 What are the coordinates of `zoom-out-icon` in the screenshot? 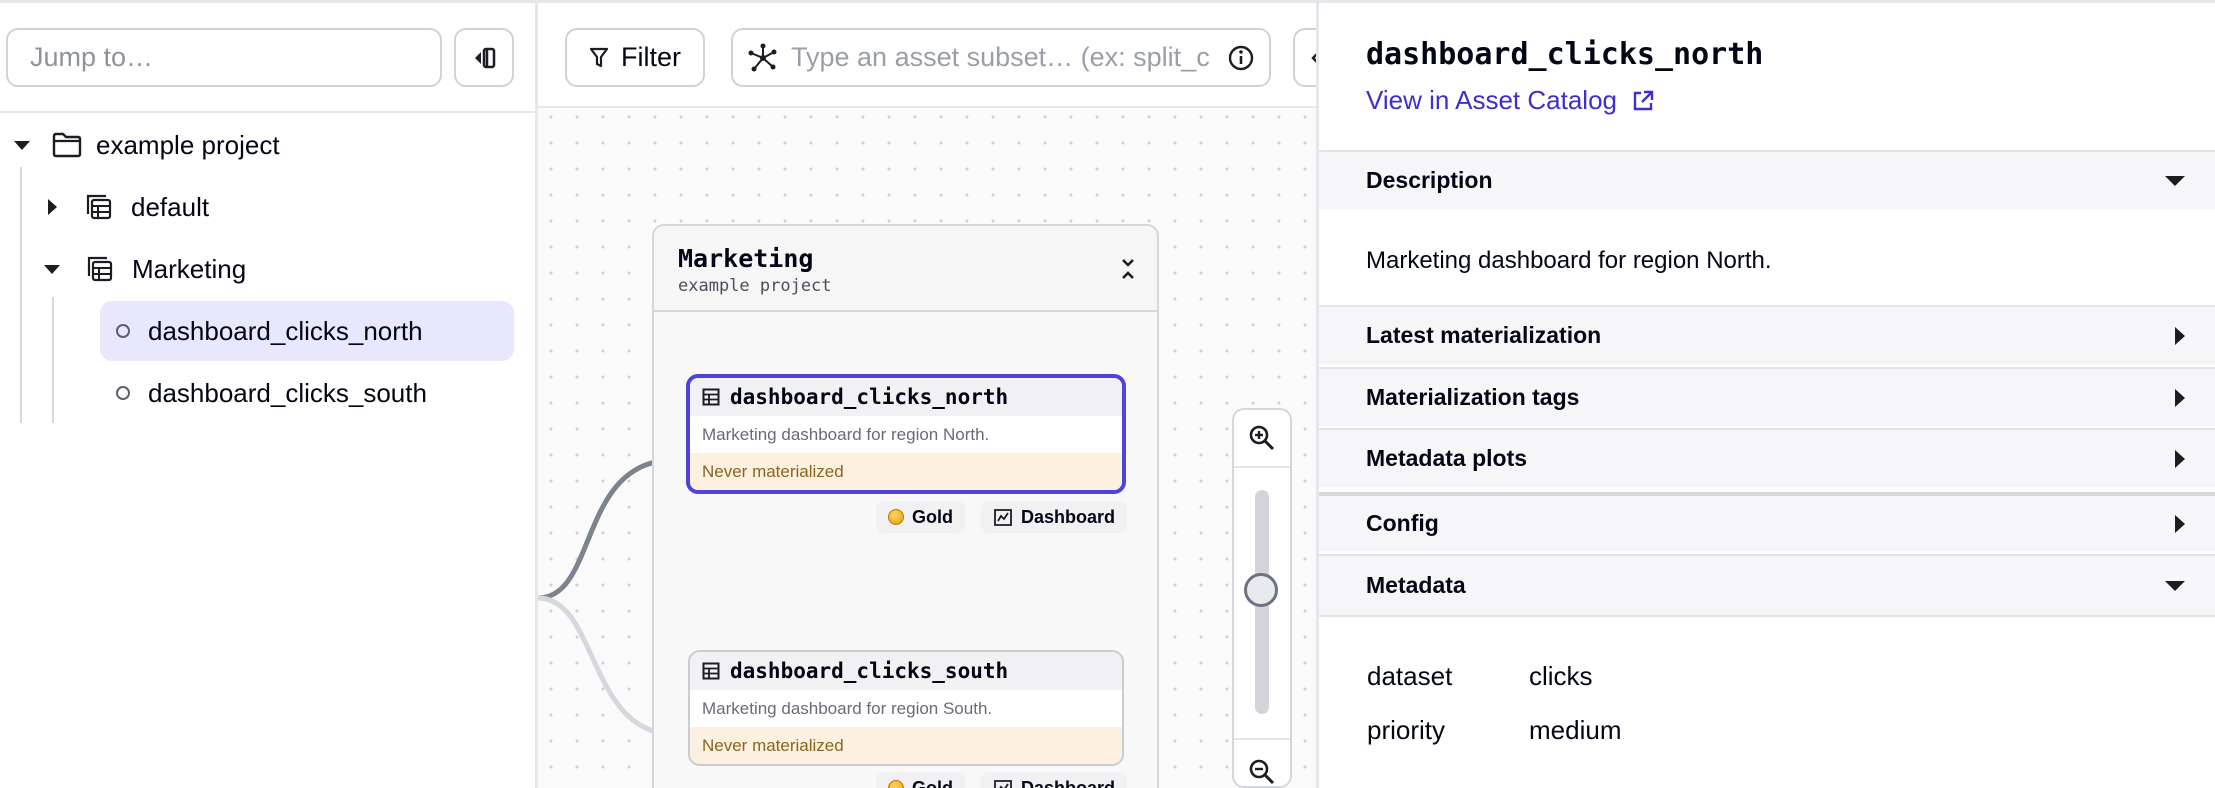 It's located at (1262, 772).